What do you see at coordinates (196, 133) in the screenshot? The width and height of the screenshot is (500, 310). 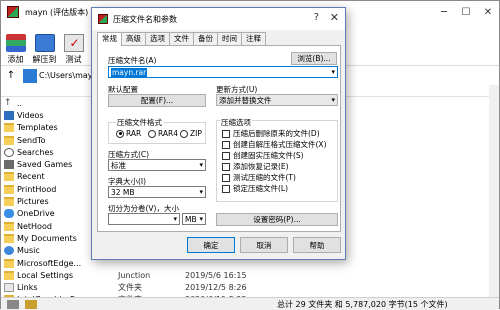 I see `radio-zip-label: ZIP` at bounding box center [196, 133].